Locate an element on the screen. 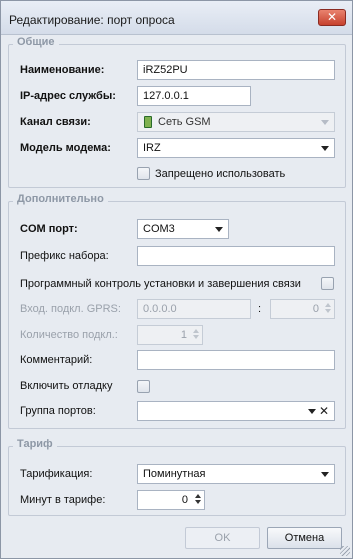 The image size is (353, 559). forbidden-checkbox is located at coordinates (143, 173).